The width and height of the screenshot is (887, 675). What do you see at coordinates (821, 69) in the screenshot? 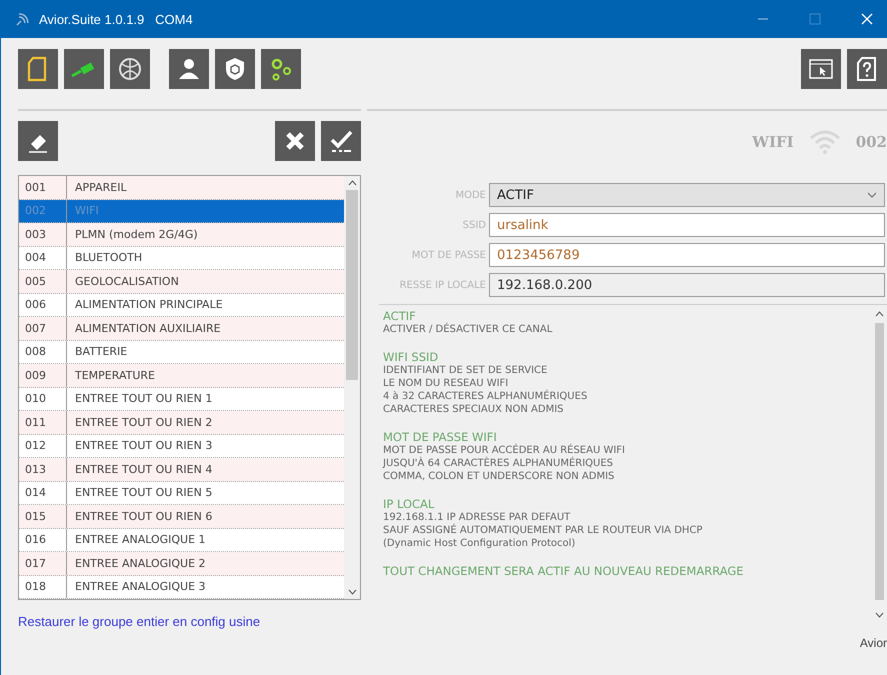
I see `window-button` at bounding box center [821, 69].